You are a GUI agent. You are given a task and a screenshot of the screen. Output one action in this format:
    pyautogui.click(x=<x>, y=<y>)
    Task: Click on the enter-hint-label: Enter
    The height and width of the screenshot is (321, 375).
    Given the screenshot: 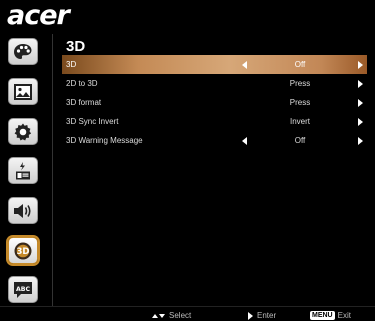 What is the action you would take?
    pyautogui.click(x=267, y=315)
    